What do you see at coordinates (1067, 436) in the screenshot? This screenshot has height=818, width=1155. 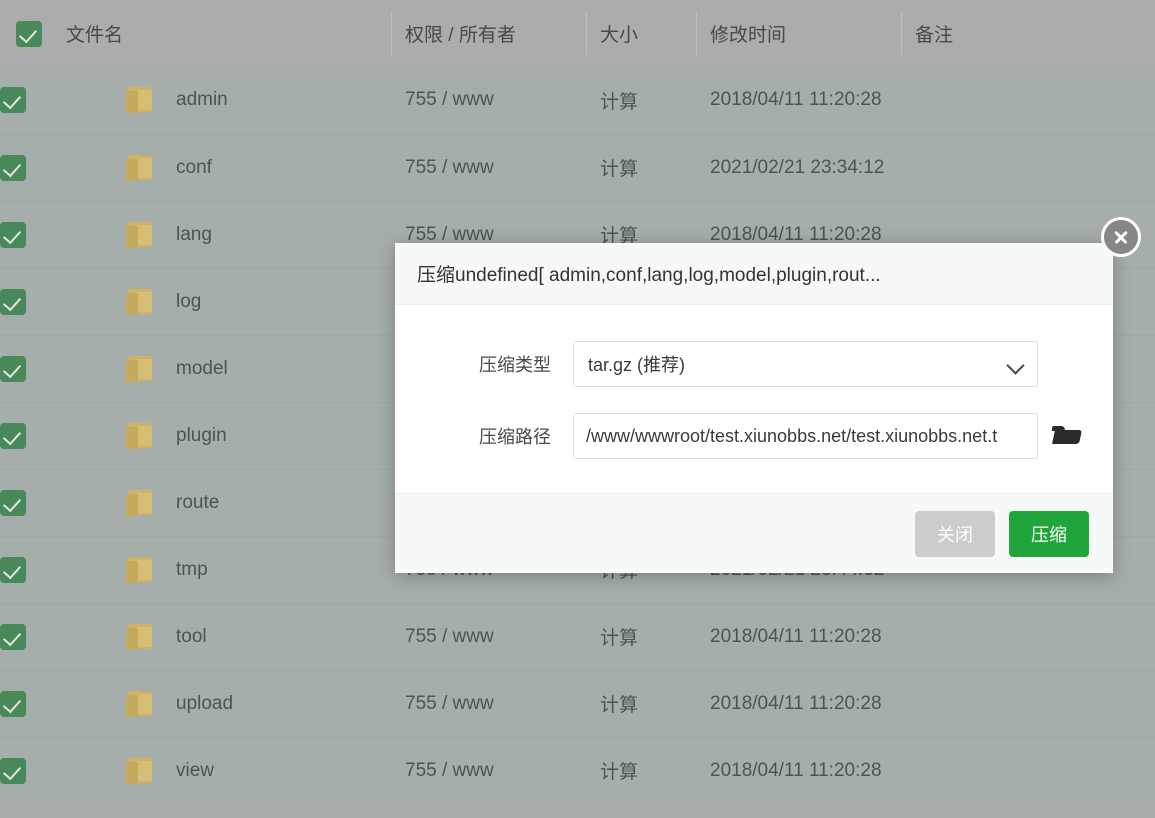 I see `folder-open-icon` at bounding box center [1067, 436].